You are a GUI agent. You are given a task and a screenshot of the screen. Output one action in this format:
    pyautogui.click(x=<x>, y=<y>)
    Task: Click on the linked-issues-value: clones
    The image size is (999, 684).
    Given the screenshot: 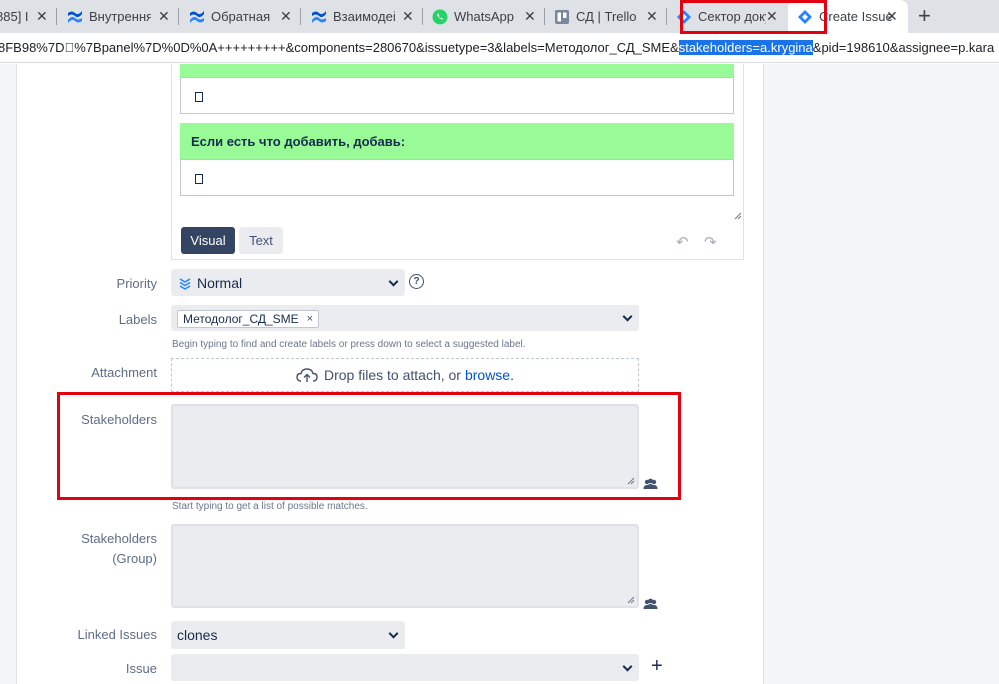 What is the action you would take?
    pyautogui.click(x=197, y=635)
    